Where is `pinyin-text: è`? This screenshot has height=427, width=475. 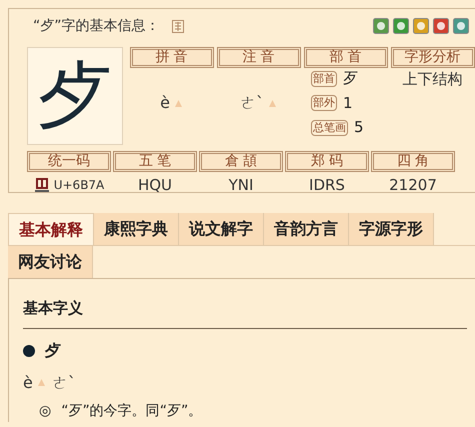 pinyin-text: è is located at coordinates (28, 383).